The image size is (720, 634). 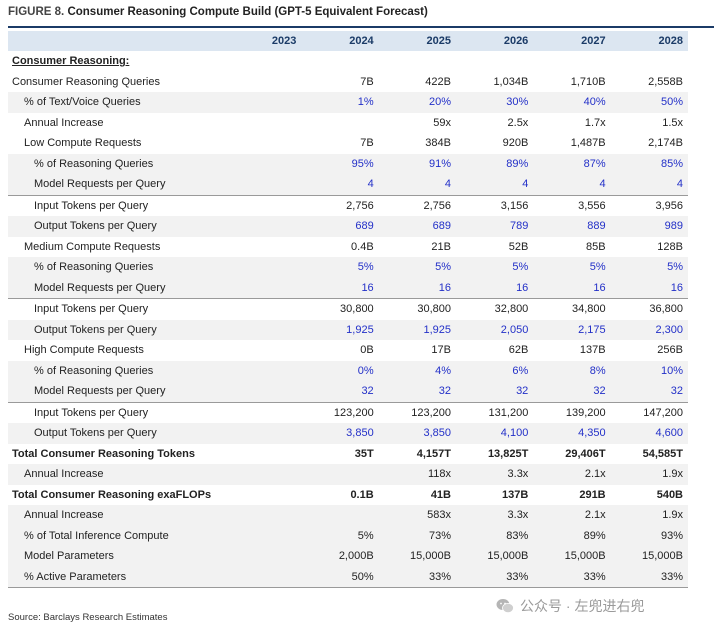 What do you see at coordinates (649, 535) in the screenshot?
I see `value-cell-2028: 93%` at bounding box center [649, 535].